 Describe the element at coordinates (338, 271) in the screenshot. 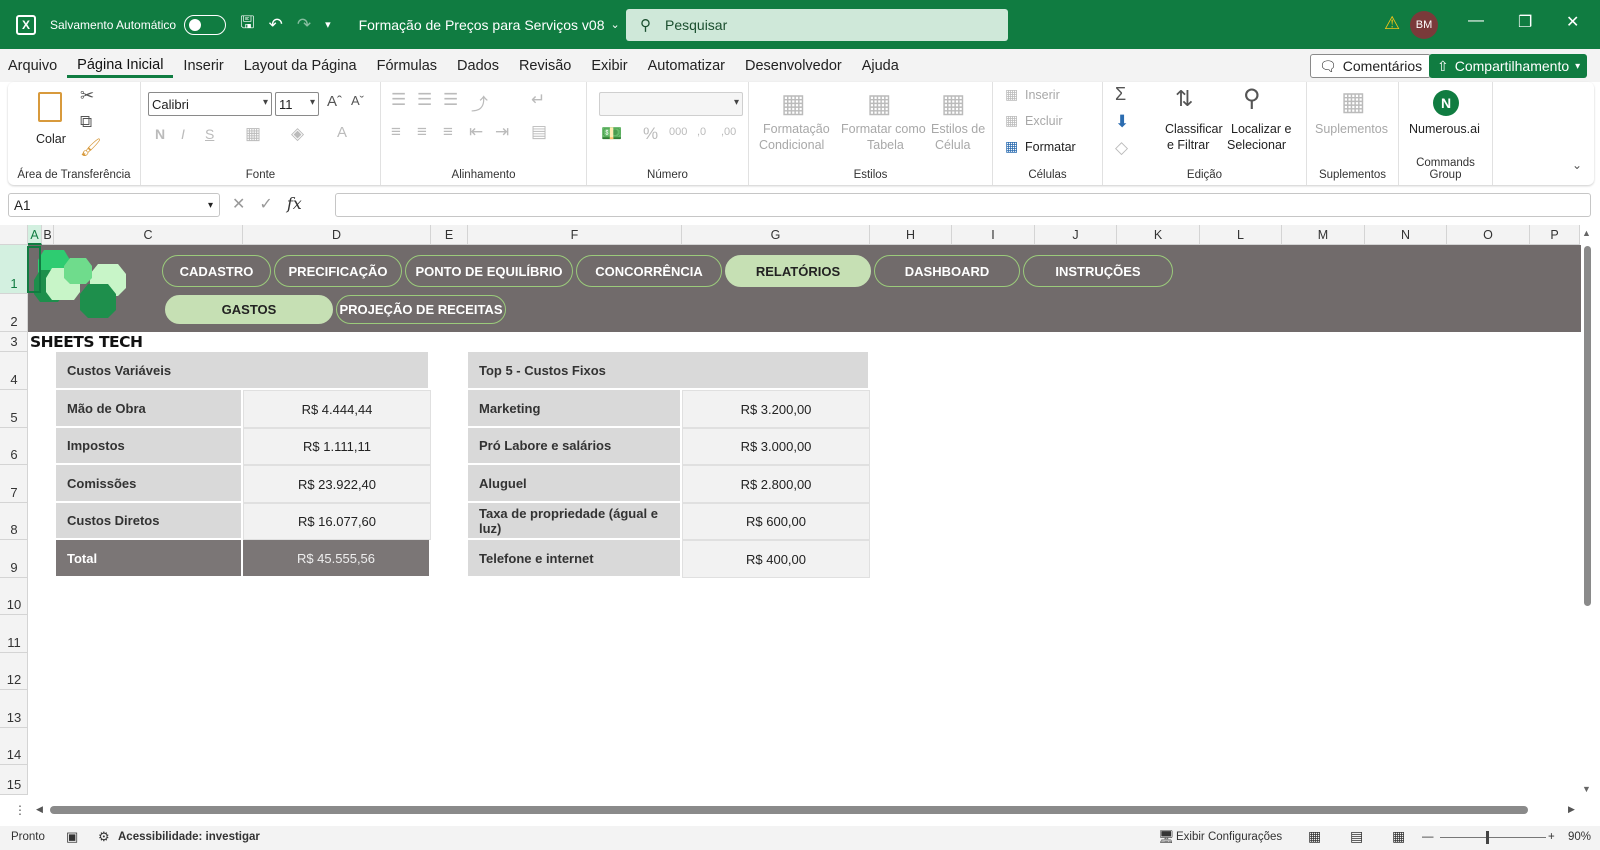

I see `nav-precificacao: PRECIFICAÇÃO` at that location.